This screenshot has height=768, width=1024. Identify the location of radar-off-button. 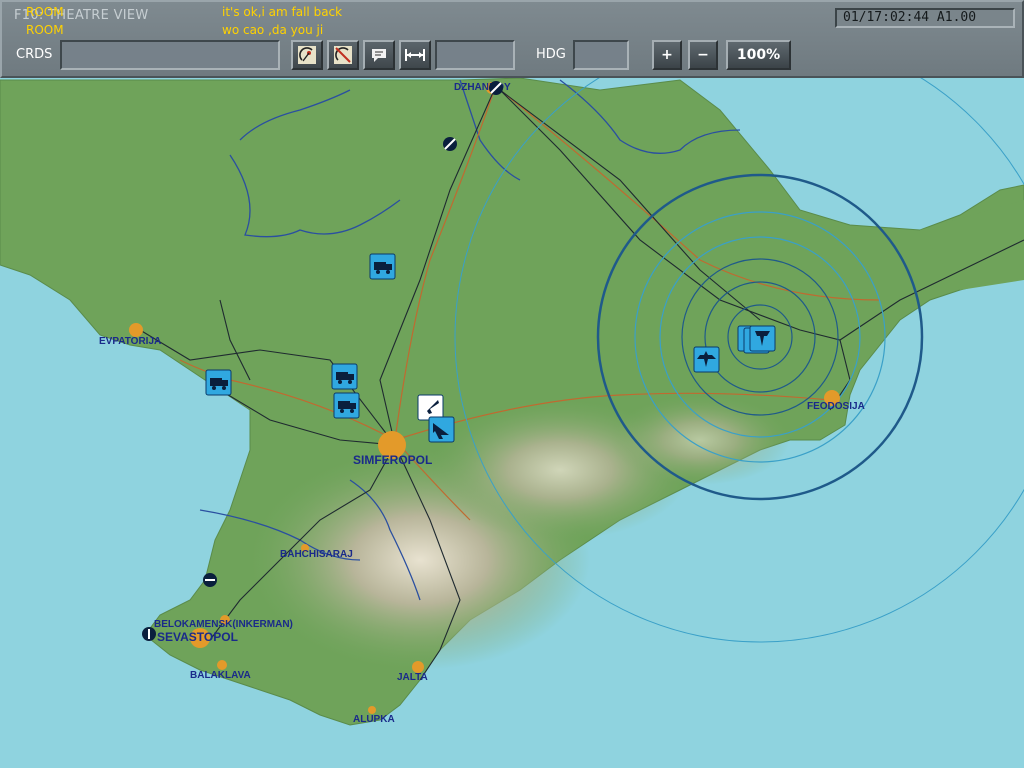
(343, 55).